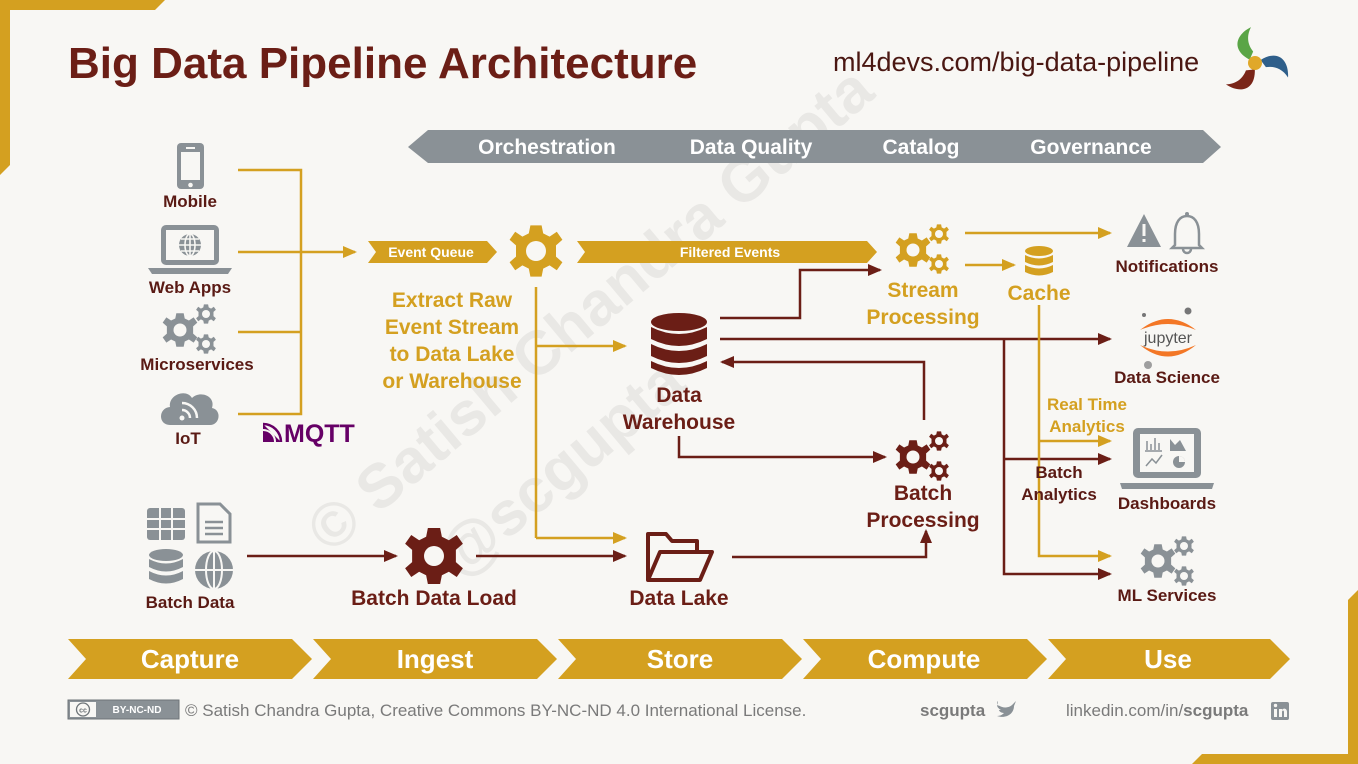 The height and width of the screenshot is (764, 1358). Describe the element at coordinates (679, 395) in the screenshot. I see `data-warehouse-label-1: Data` at that location.